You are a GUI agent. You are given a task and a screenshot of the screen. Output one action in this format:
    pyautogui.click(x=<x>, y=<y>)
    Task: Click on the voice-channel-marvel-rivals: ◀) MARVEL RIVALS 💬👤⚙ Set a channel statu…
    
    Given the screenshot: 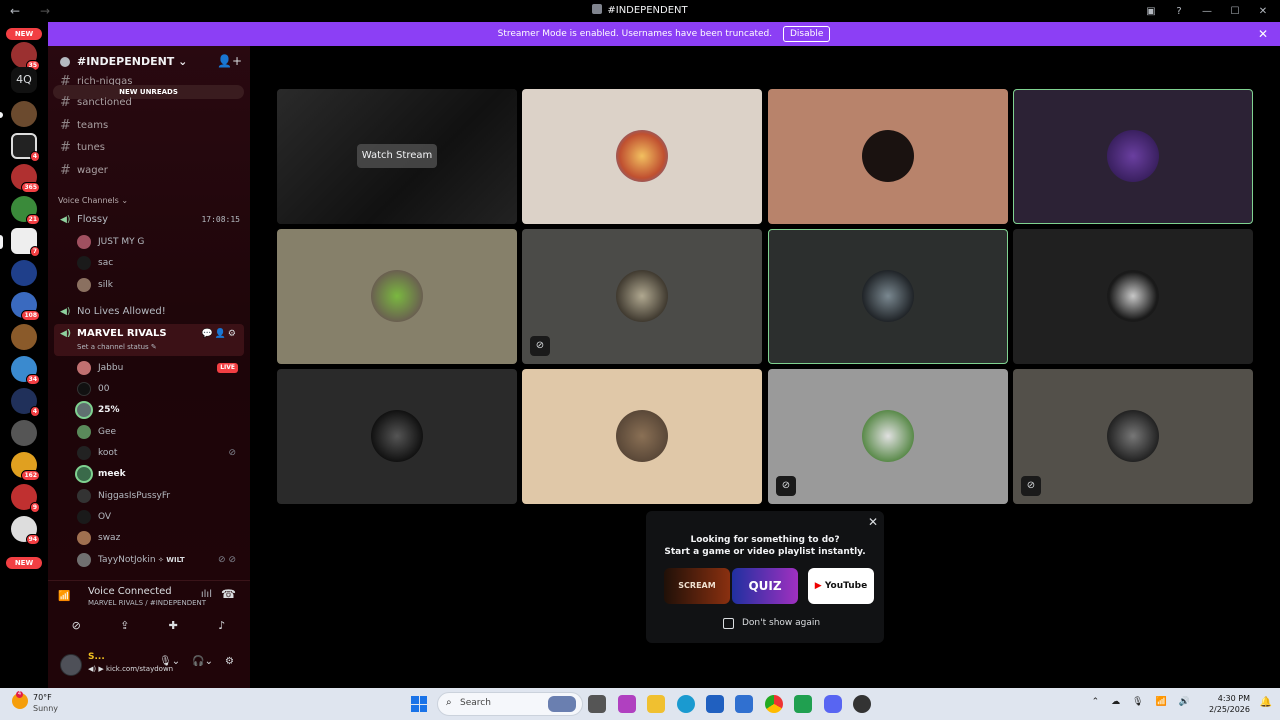 What is the action you would take?
    pyautogui.click(x=149, y=340)
    